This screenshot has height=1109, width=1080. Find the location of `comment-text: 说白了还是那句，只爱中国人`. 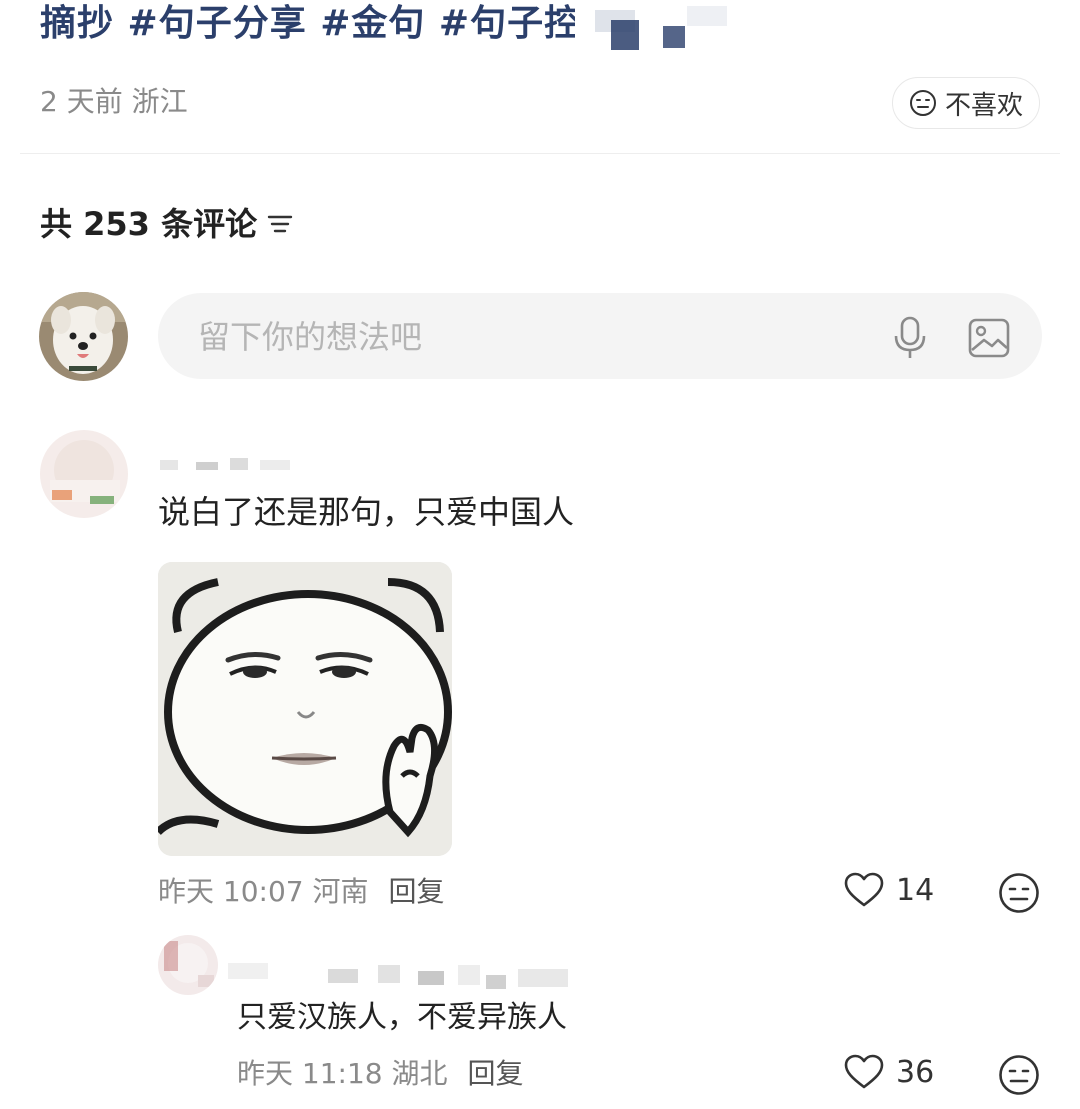

comment-text: 说白了还是那句，只爱中国人 is located at coordinates (366, 512).